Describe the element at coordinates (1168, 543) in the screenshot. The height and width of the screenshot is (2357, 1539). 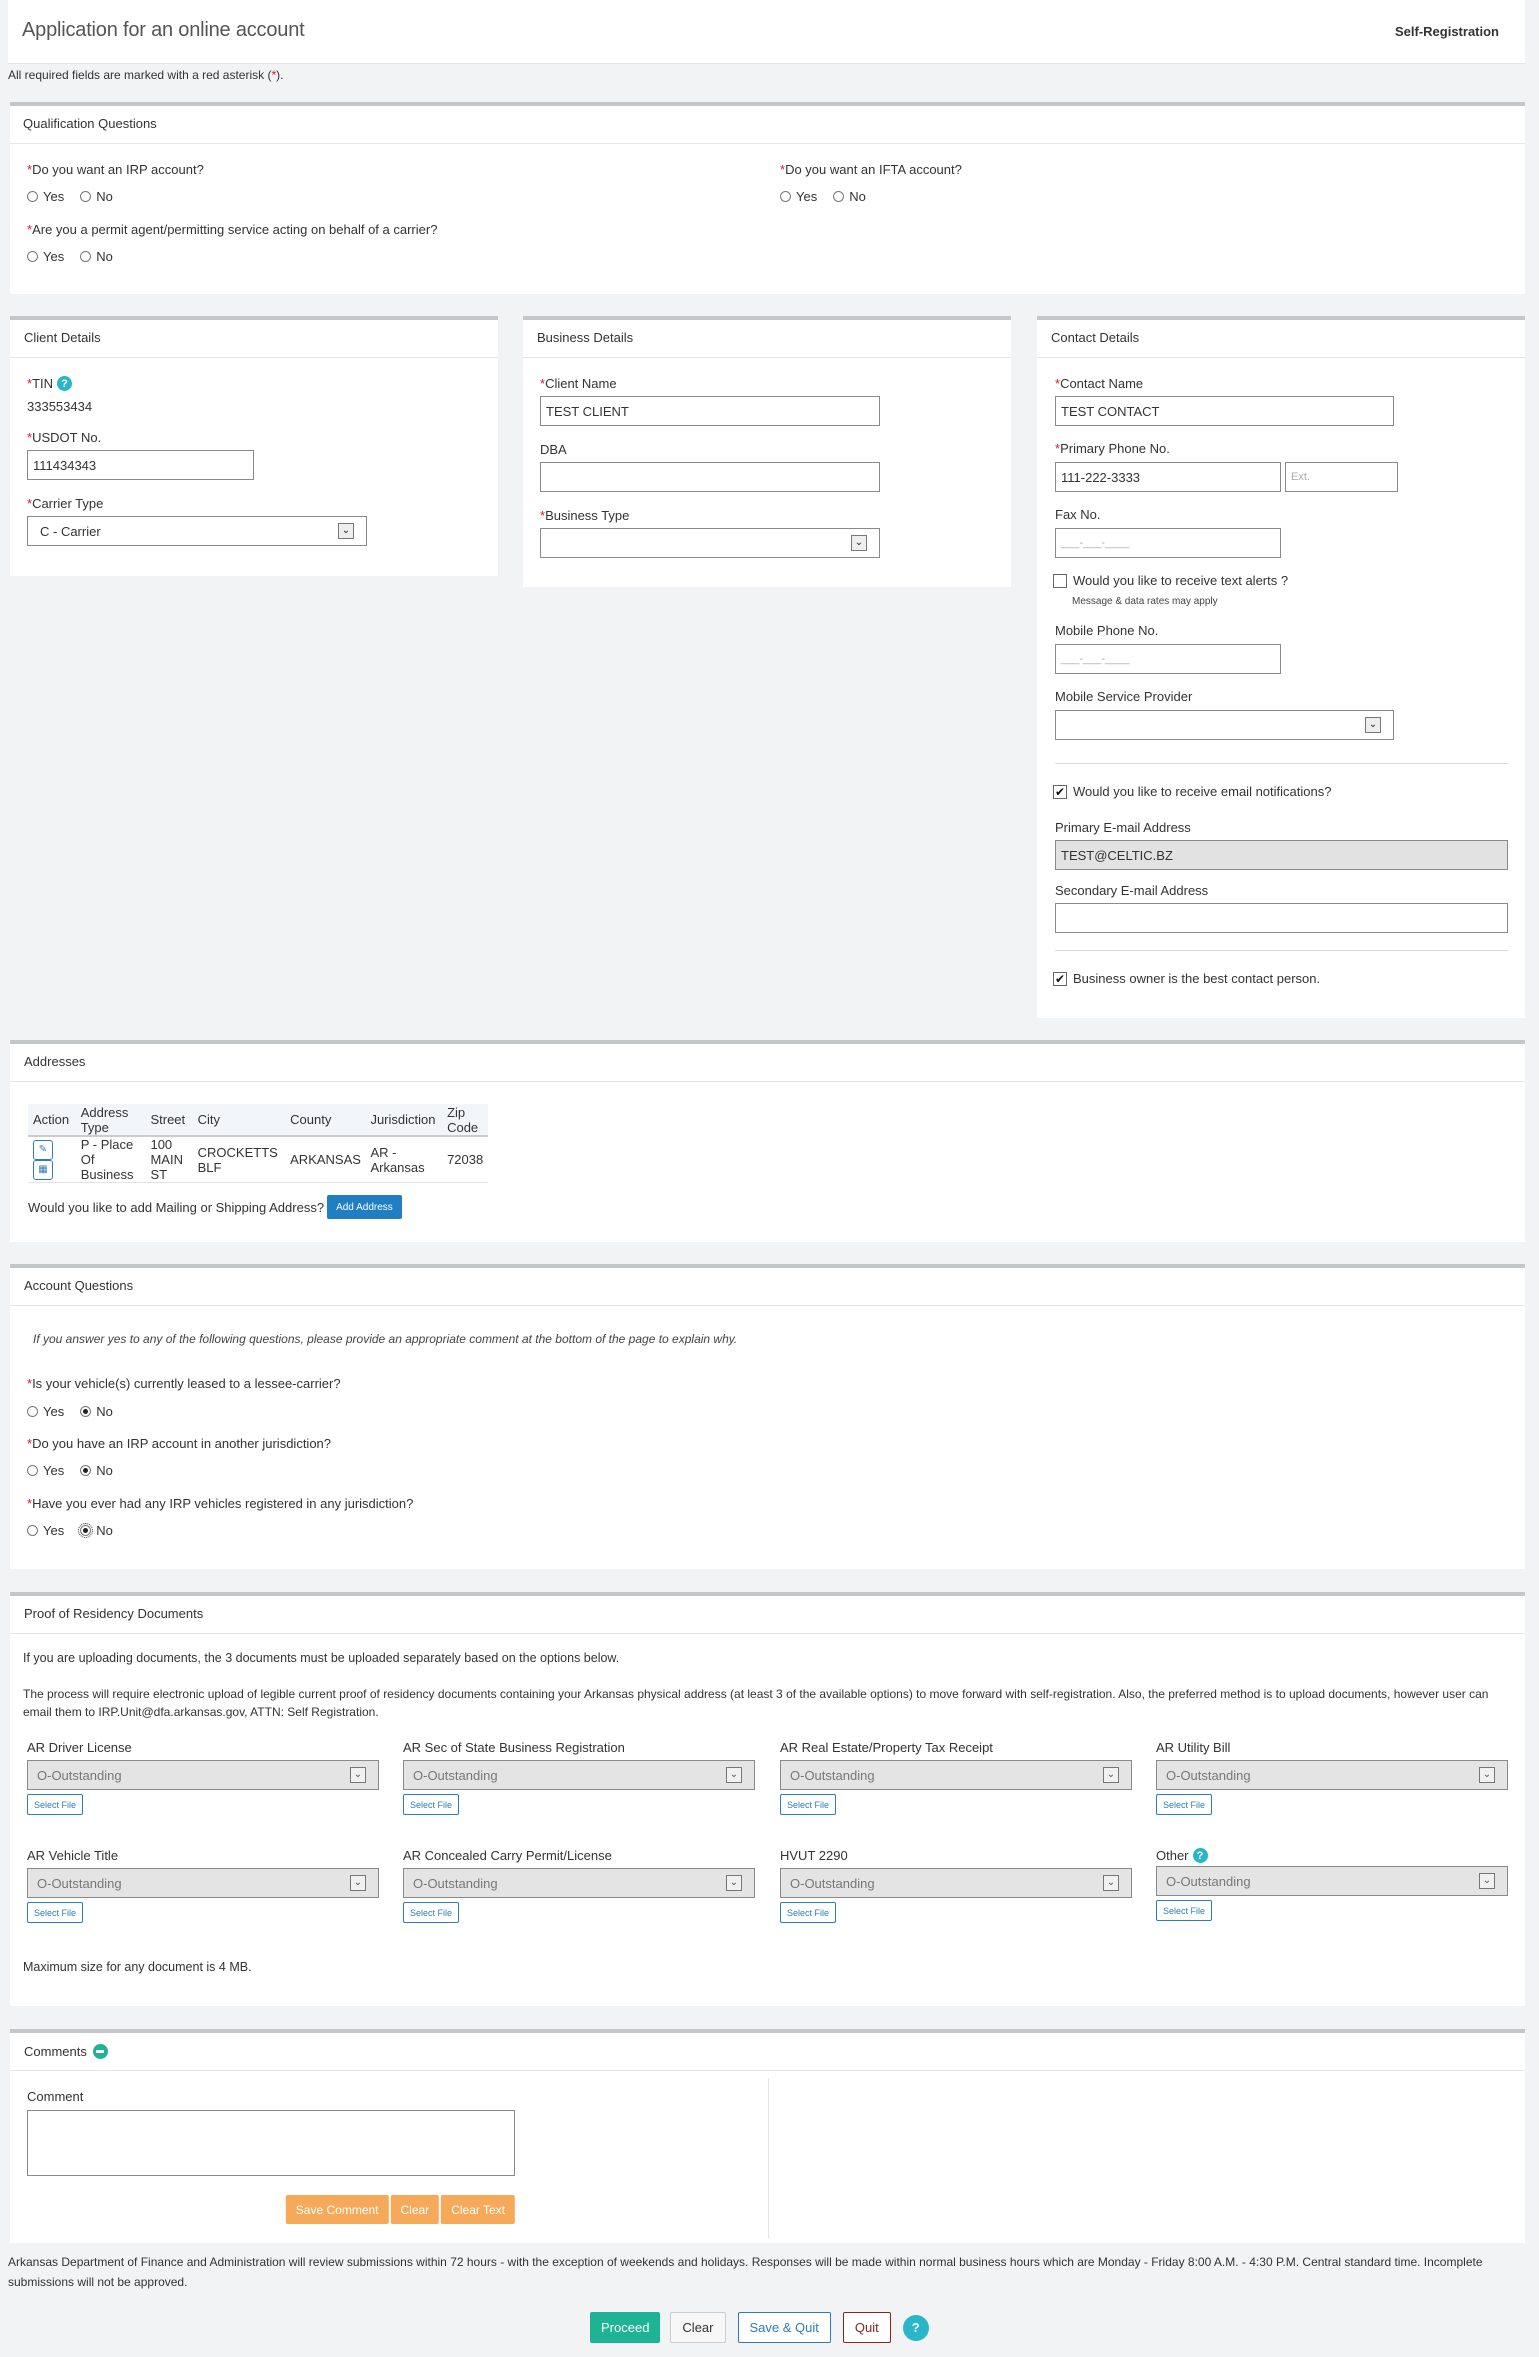
I see `fax-input: ___-___-____` at that location.